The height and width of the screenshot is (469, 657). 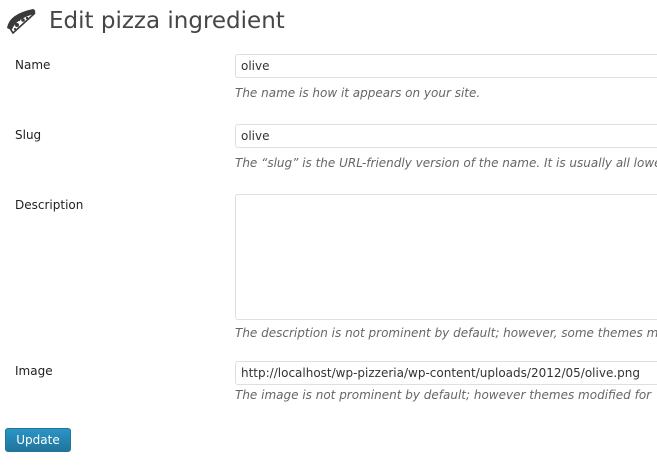 I want to click on pizza-slice-icon, so click(x=21, y=21).